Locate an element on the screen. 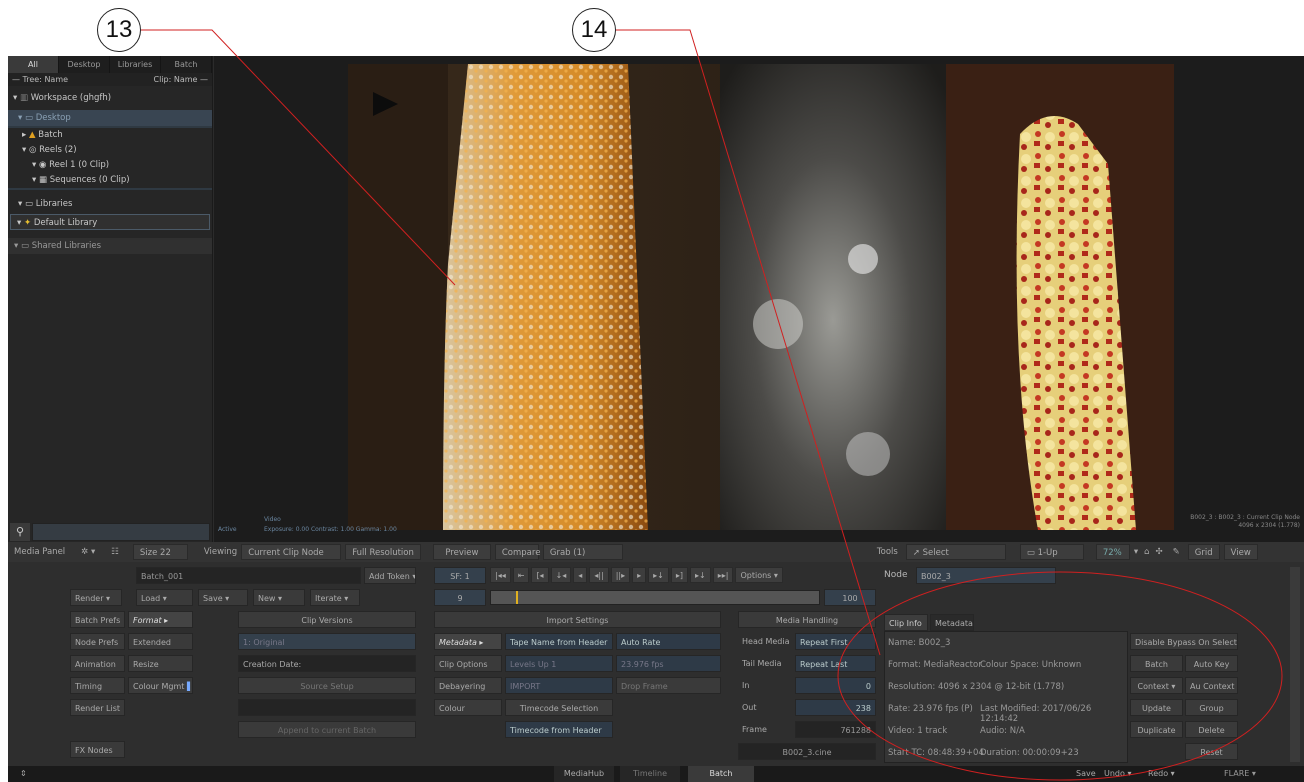  playhead is located at coordinates (517, 597).